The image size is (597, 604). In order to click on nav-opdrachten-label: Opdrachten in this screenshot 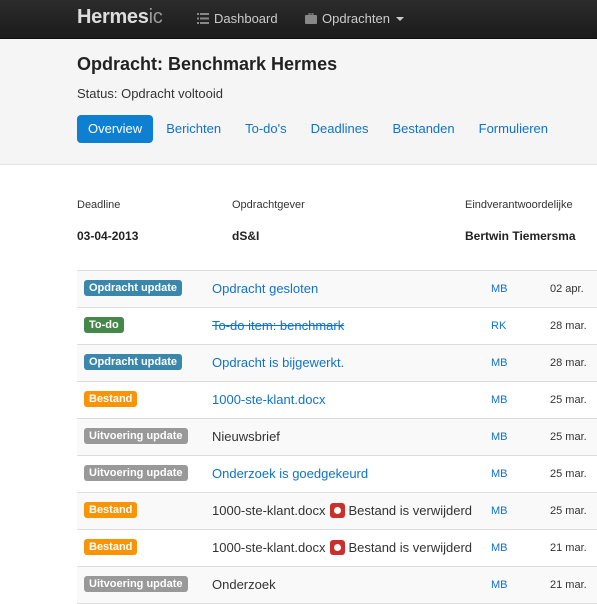, I will do `click(356, 18)`.